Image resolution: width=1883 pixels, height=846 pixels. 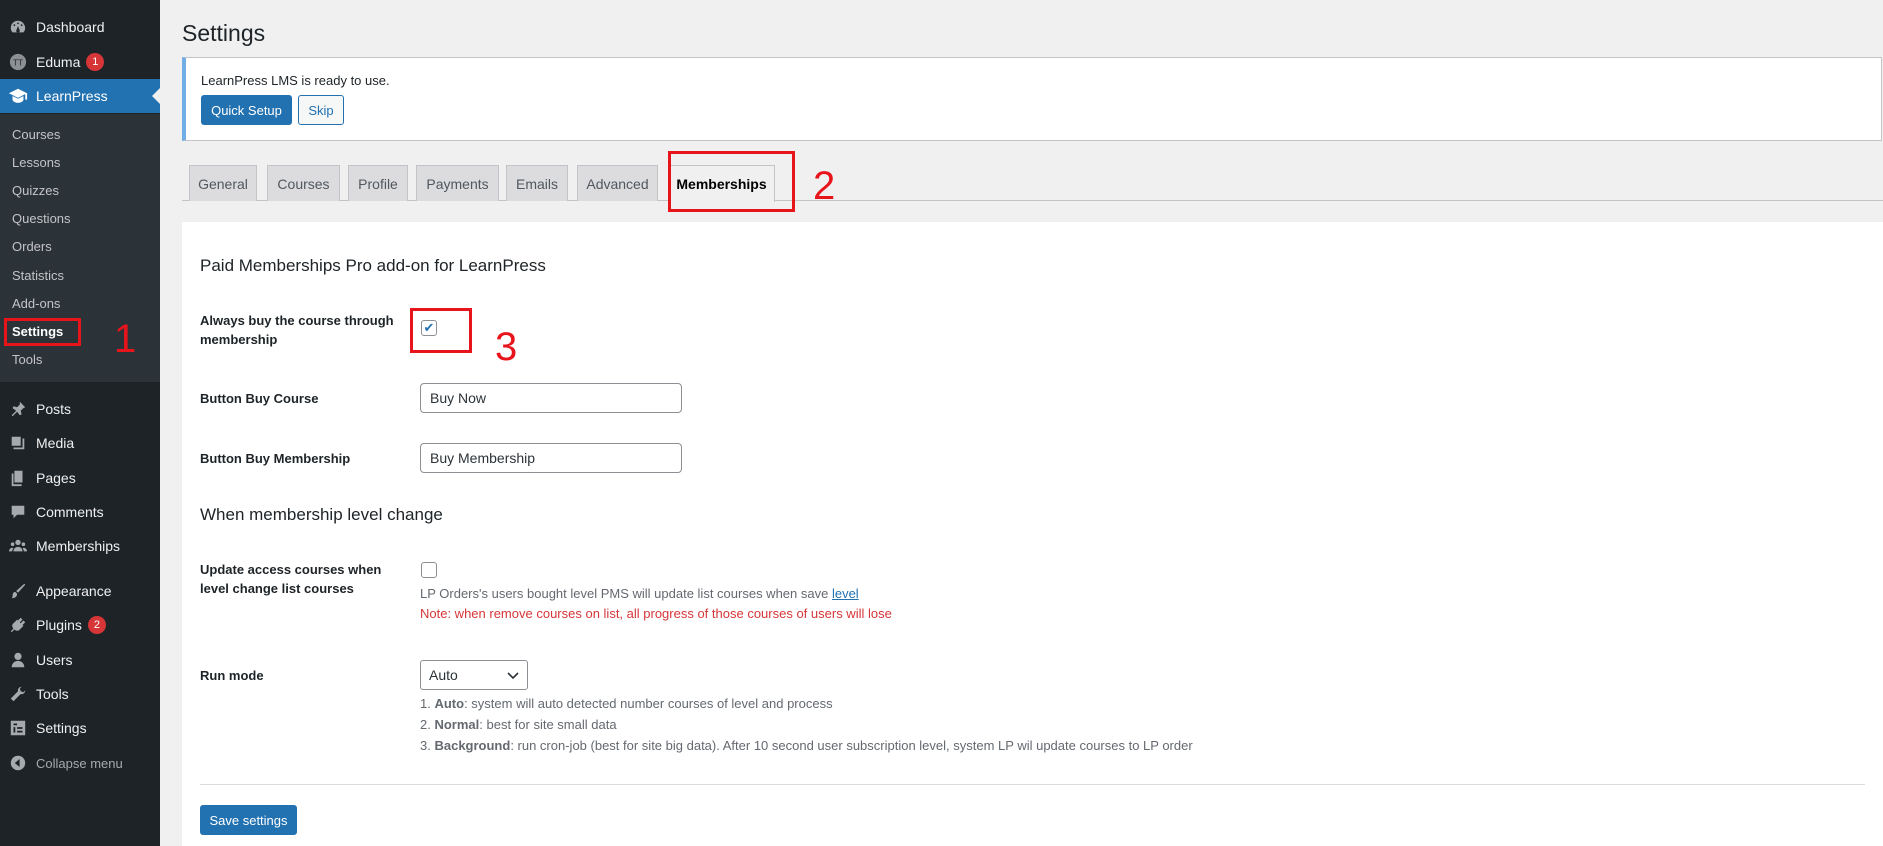 I want to click on tab-payments: Payments, so click(x=457, y=183).